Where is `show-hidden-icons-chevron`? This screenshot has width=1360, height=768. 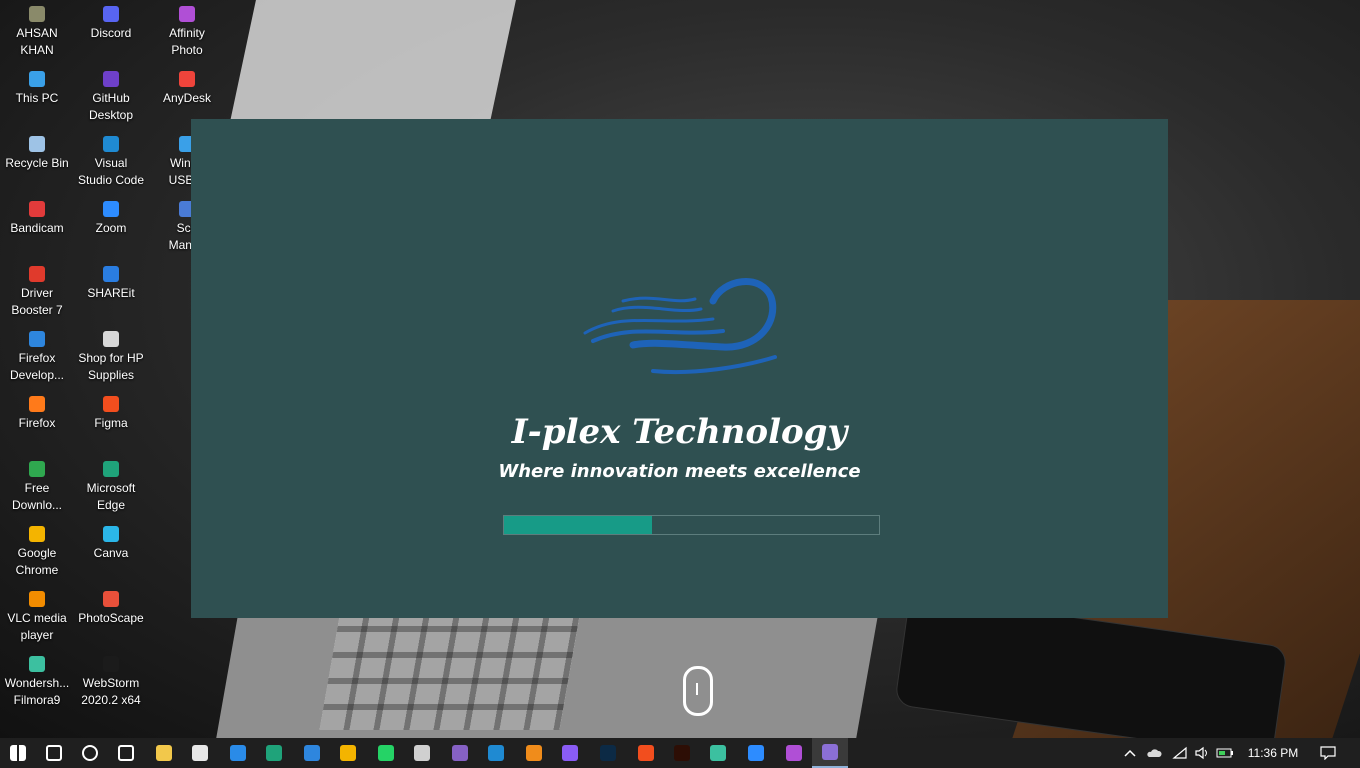
show-hidden-icons-chevron is located at coordinates (1130, 753).